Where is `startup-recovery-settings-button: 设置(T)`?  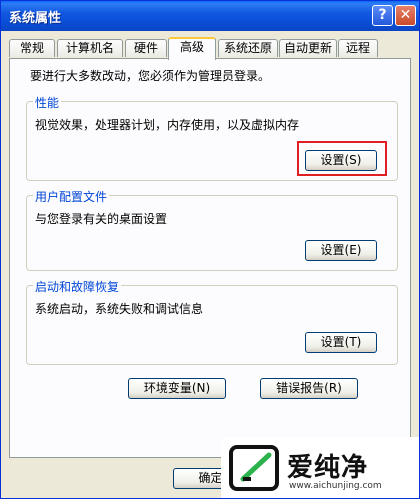 startup-recovery-settings-button: 设置(T) is located at coordinates (341, 342).